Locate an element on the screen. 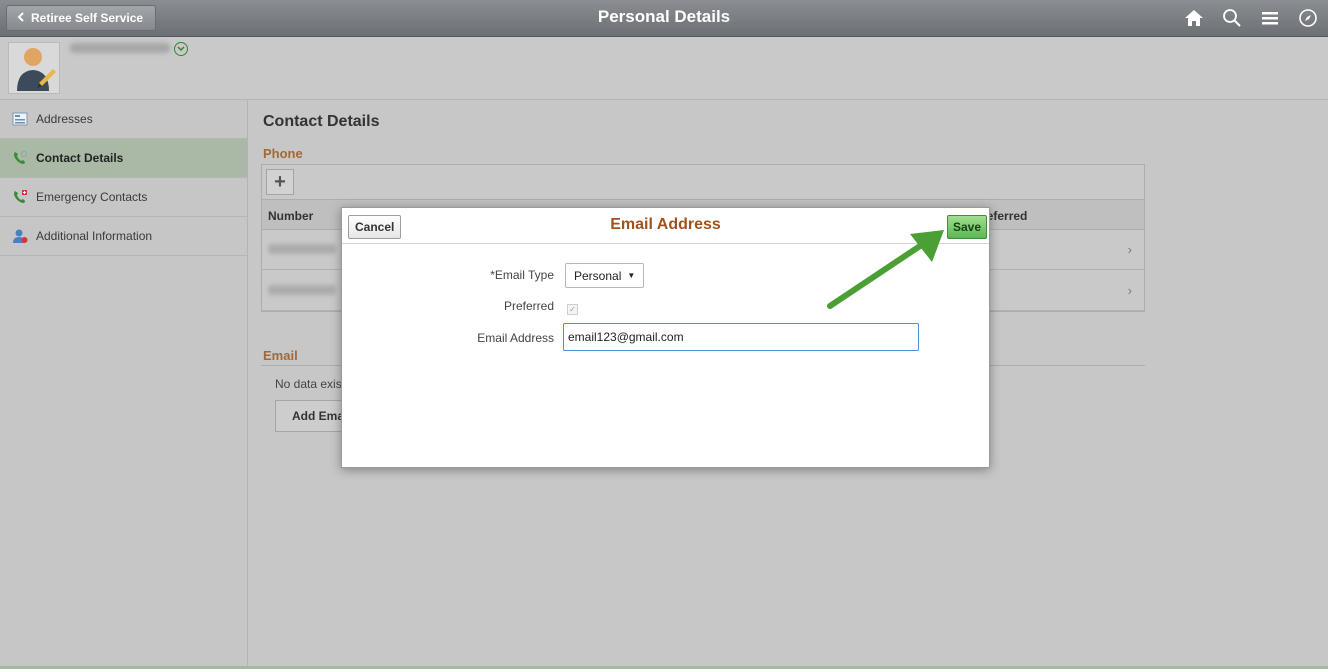 The width and height of the screenshot is (1328, 669). section-title: Contact Details is located at coordinates (321, 121).